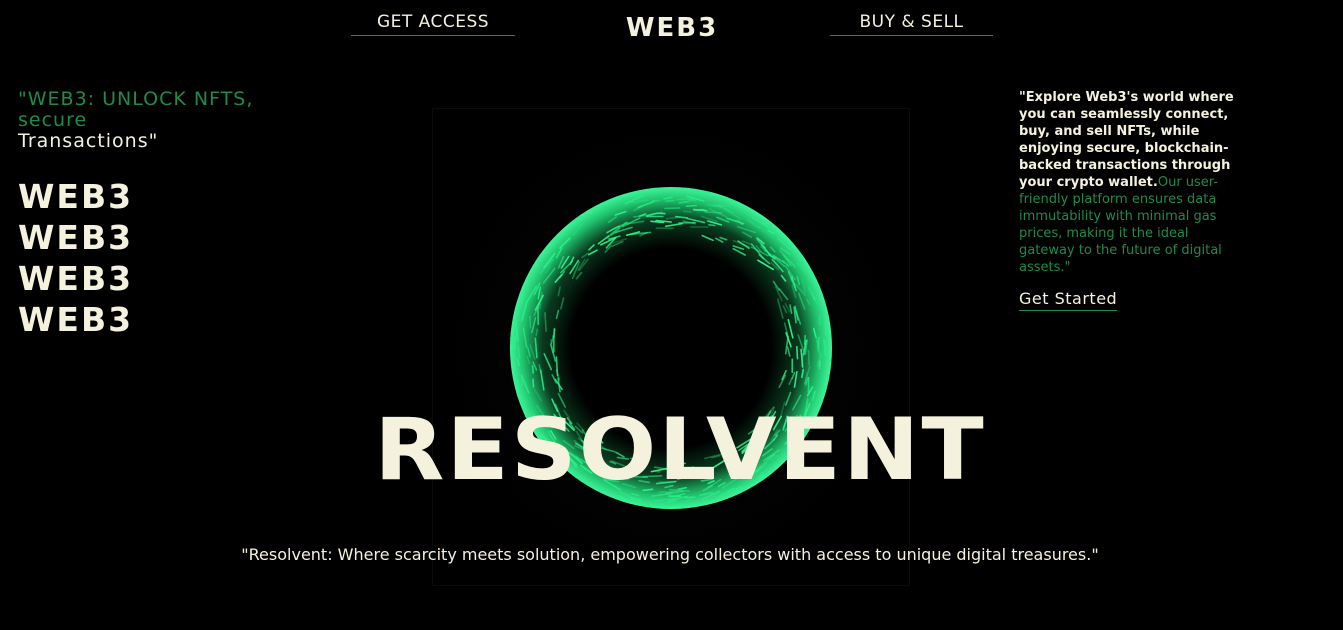 The height and width of the screenshot is (630, 1343). What do you see at coordinates (680, 450) in the screenshot?
I see `hero-title: RESOLVENT` at bounding box center [680, 450].